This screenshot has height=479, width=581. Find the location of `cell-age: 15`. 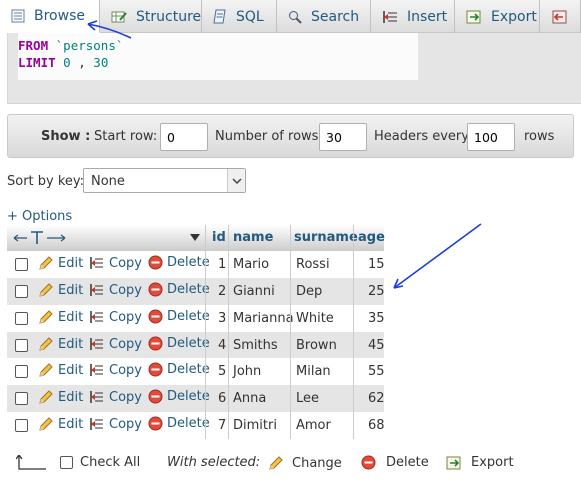

cell-age: 15 is located at coordinates (376, 264).